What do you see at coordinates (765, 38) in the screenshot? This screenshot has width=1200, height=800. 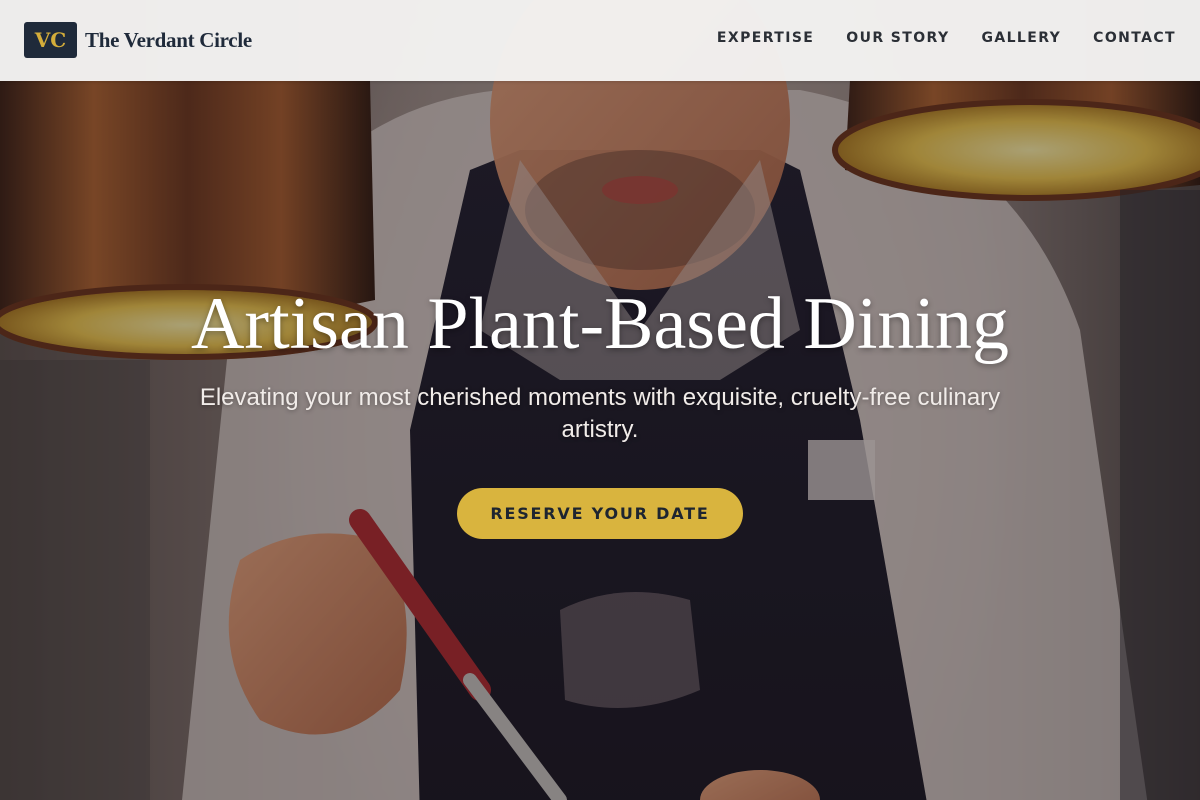 I see `nav-item-expertise: EXPERTISE` at bounding box center [765, 38].